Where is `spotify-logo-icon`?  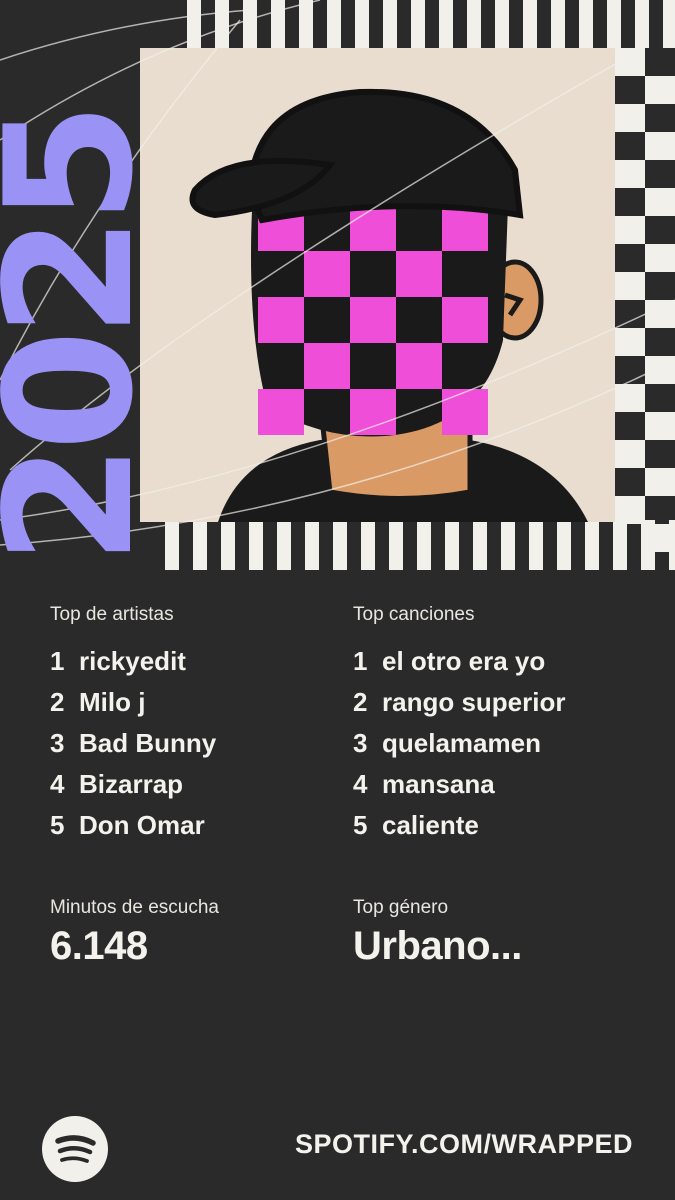
spotify-logo-icon is located at coordinates (75, 1149).